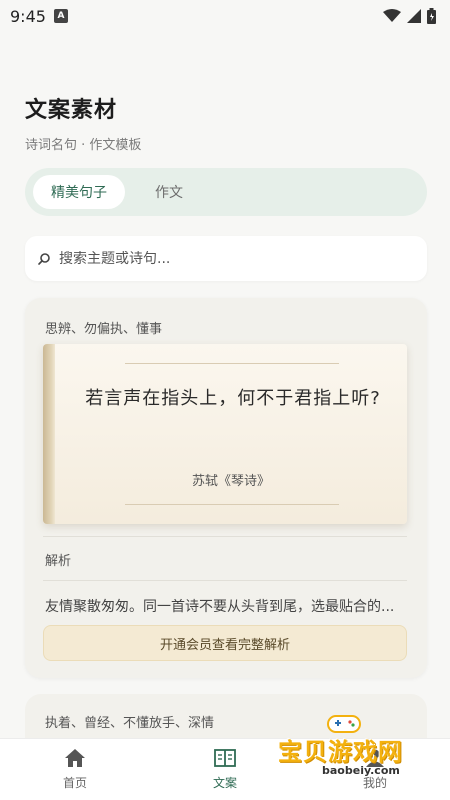 The height and width of the screenshot is (800, 450). Describe the element at coordinates (79, 192) in the screenshot. I see `tab-sentences: 精美句子` at that location.